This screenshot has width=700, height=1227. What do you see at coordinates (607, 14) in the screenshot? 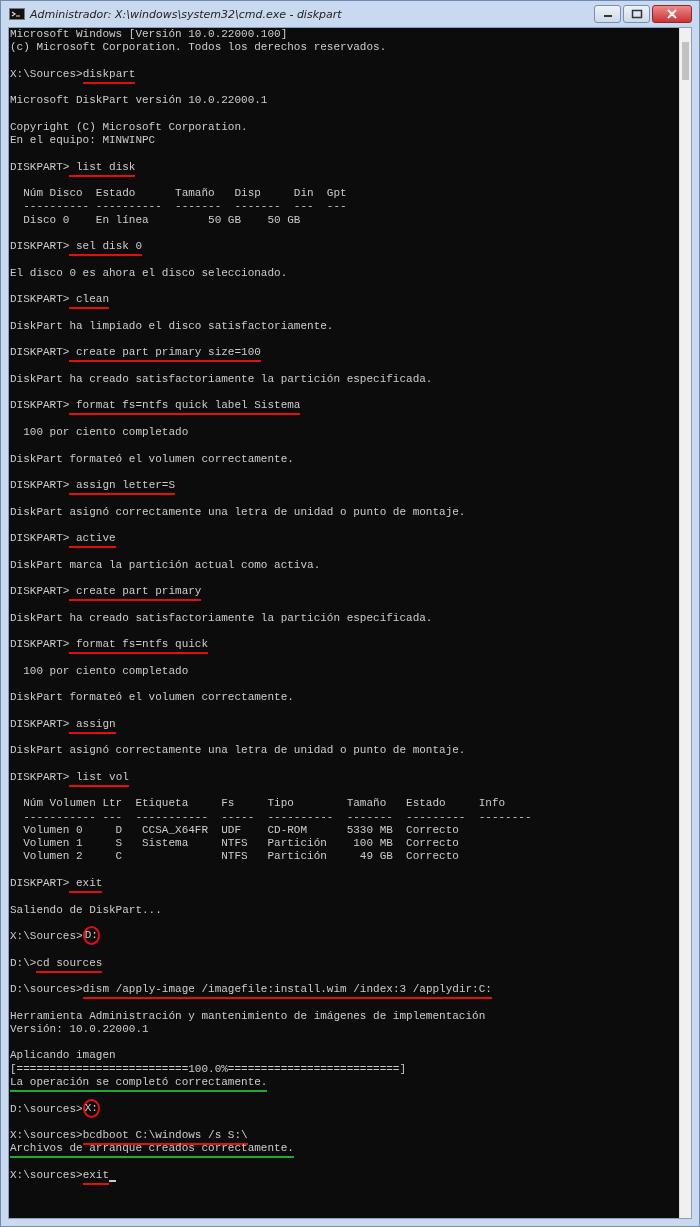
I see `minimize-button` at bounding box center [607, 14].